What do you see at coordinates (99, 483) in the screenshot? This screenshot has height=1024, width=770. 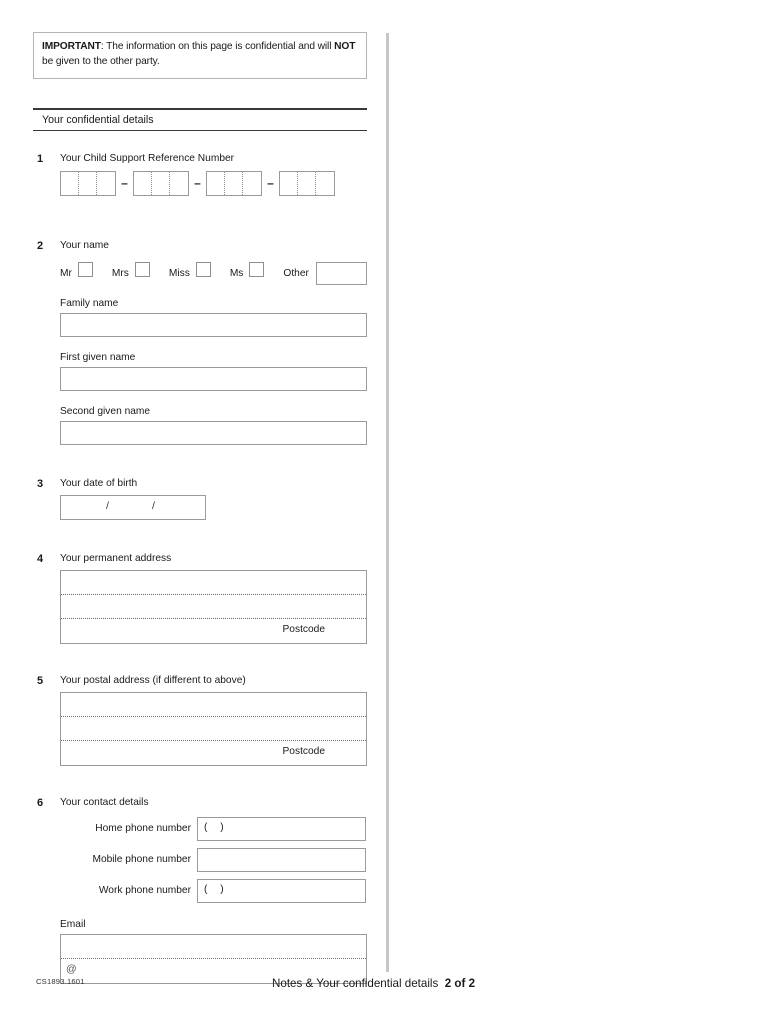 I see `question-3-label: Your date of birth` at bounding box center [99, 483].